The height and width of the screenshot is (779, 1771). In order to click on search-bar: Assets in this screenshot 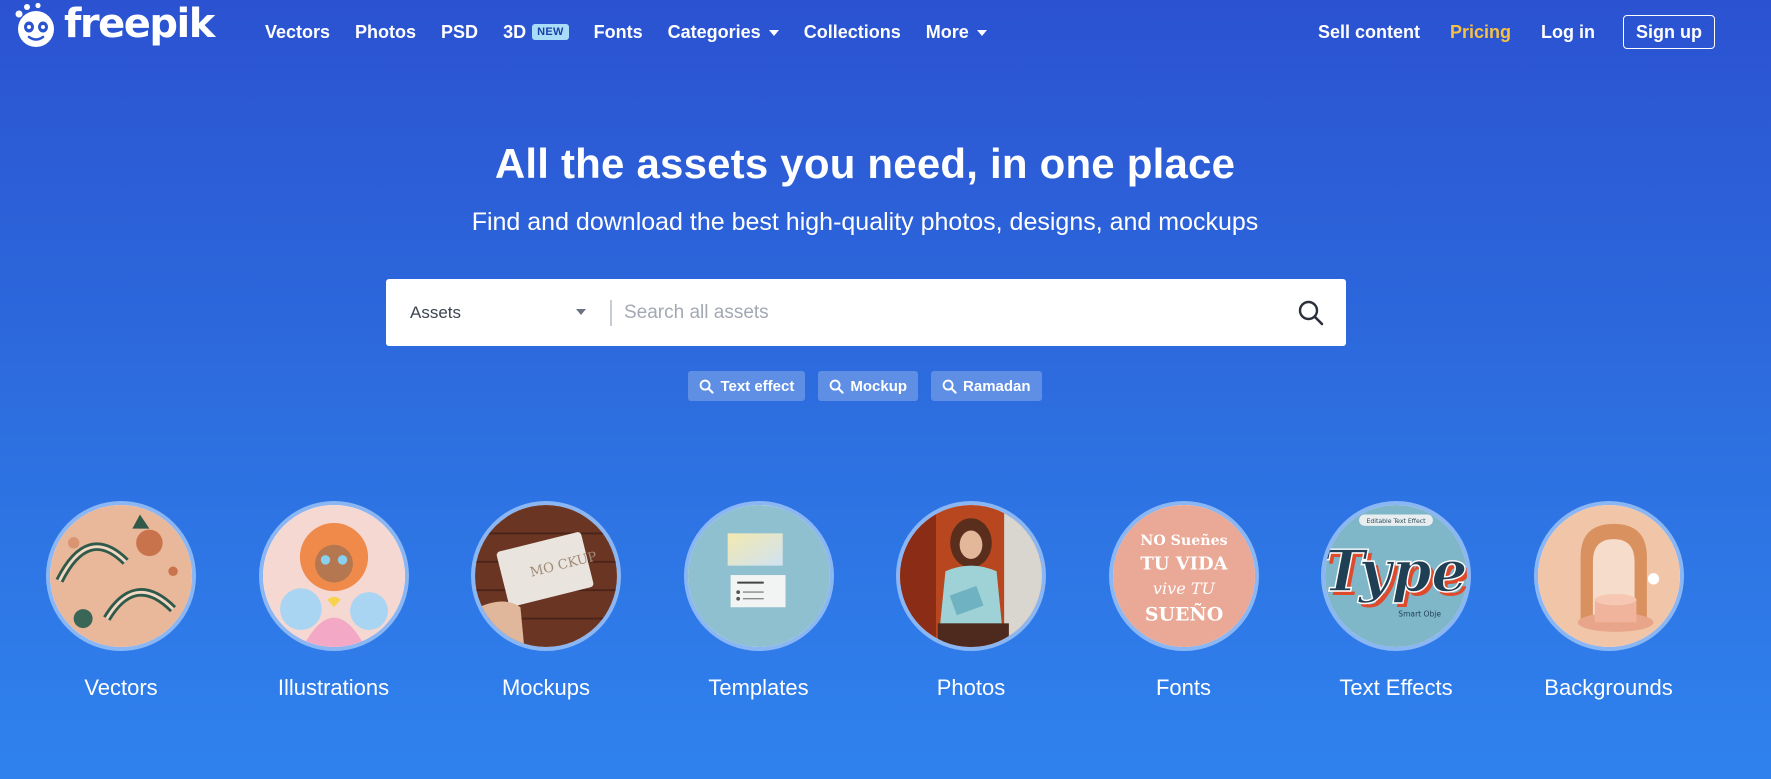, I will do `click(866, 312)`.